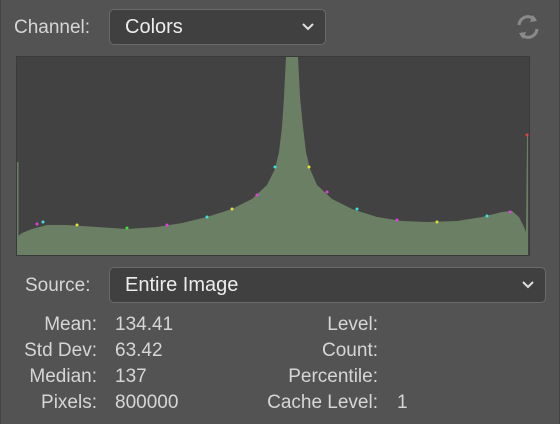 The height and width of the screenshot is (424, 560). I want to click on pixels-label: Pixels:, so click(69, 402).